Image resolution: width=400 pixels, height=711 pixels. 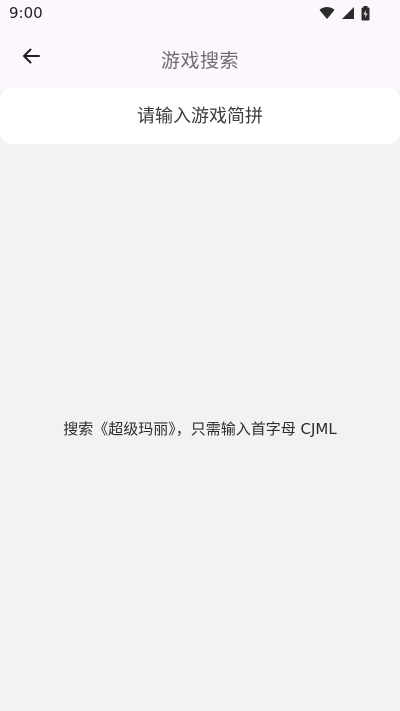 I want to click on status-icons, so click(x=344, y=13).